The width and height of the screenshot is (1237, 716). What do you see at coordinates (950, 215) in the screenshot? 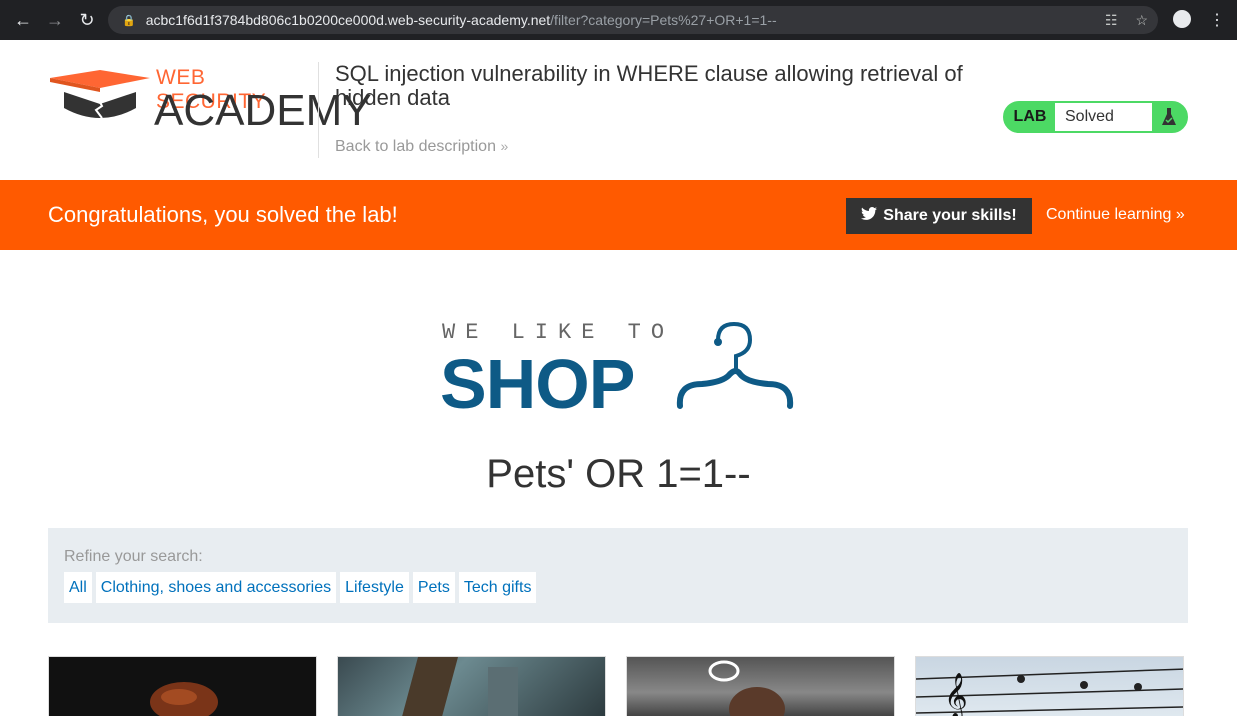
I see `share-label: Share your skills!` at bounding box center [950, 215].